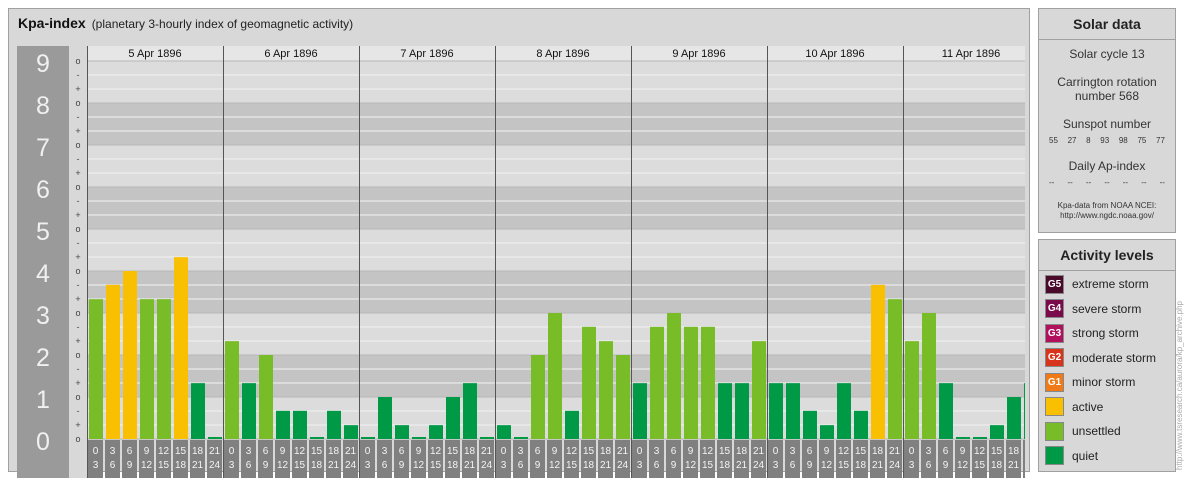 This screenshot has height=480, width=1184. I want to click on solar-data-title: Solar data, so click(1107, 24).